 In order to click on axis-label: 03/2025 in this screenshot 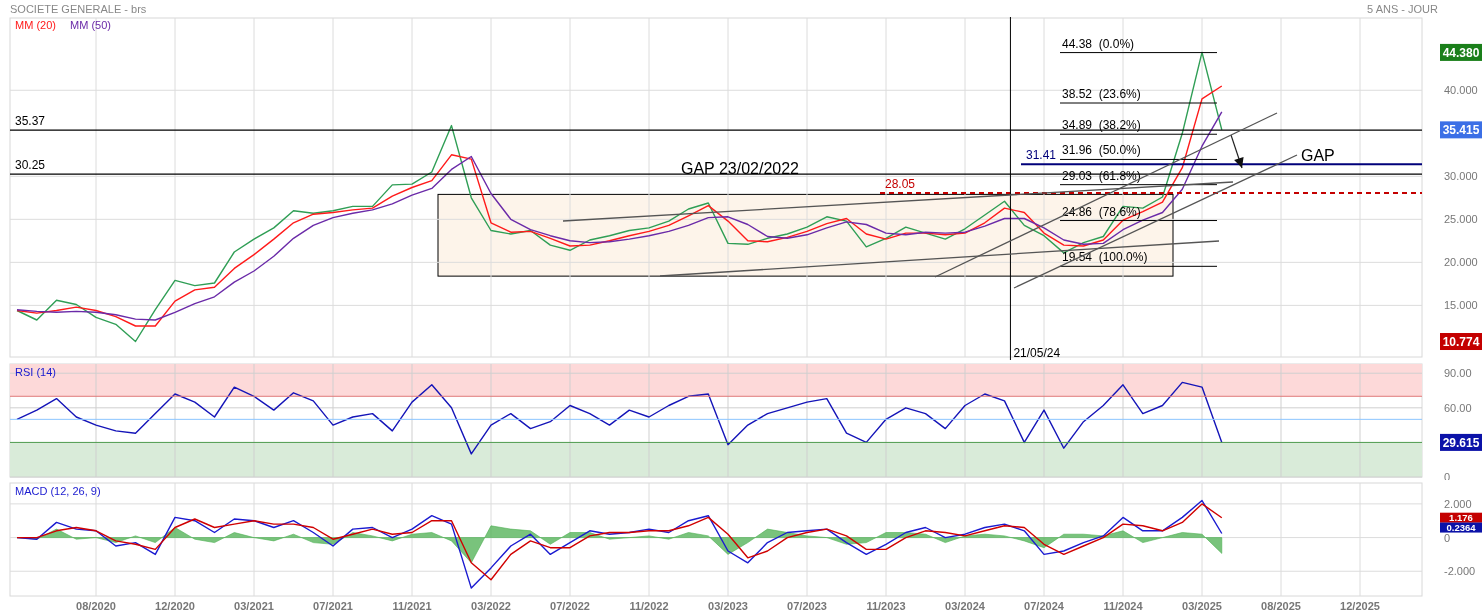, I will do `click(1202, 606)`.